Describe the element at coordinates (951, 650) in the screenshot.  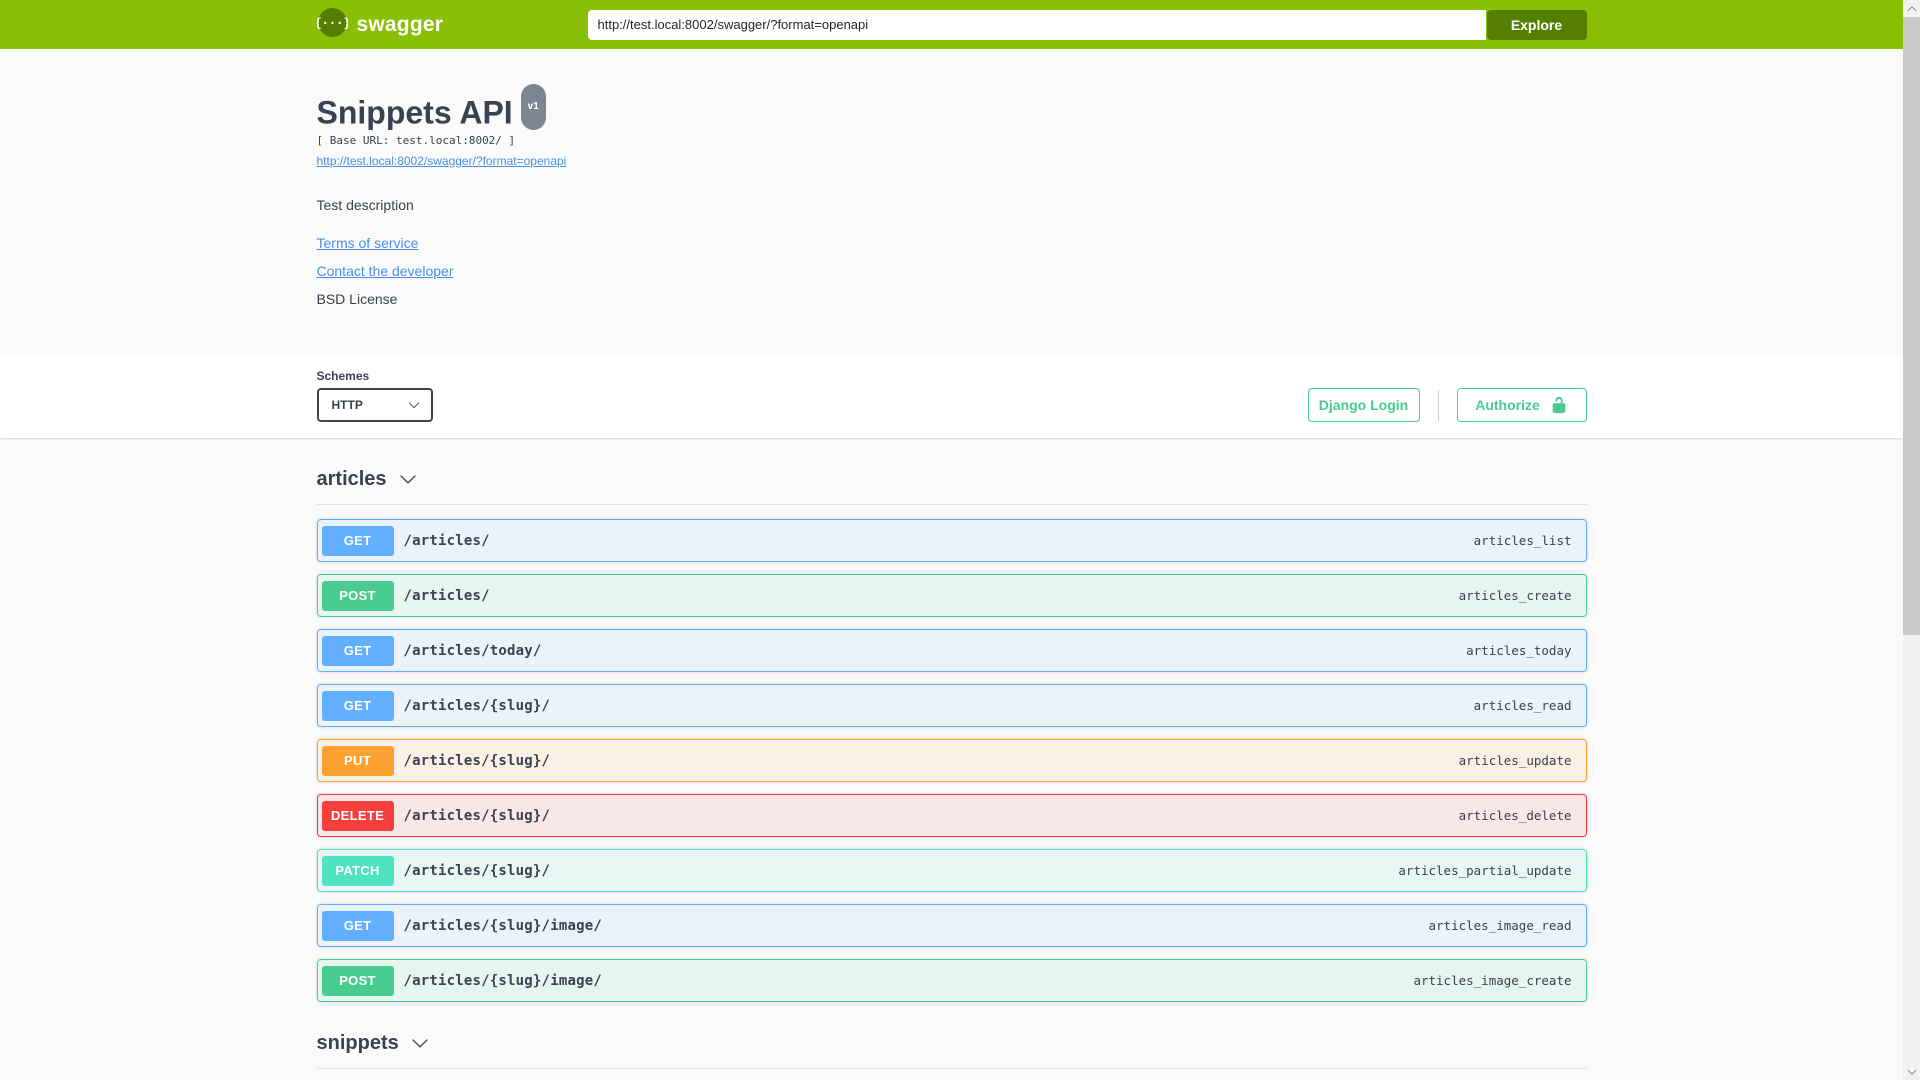
I see `operation-row: GET /articles/today/ articles_today` at that location.